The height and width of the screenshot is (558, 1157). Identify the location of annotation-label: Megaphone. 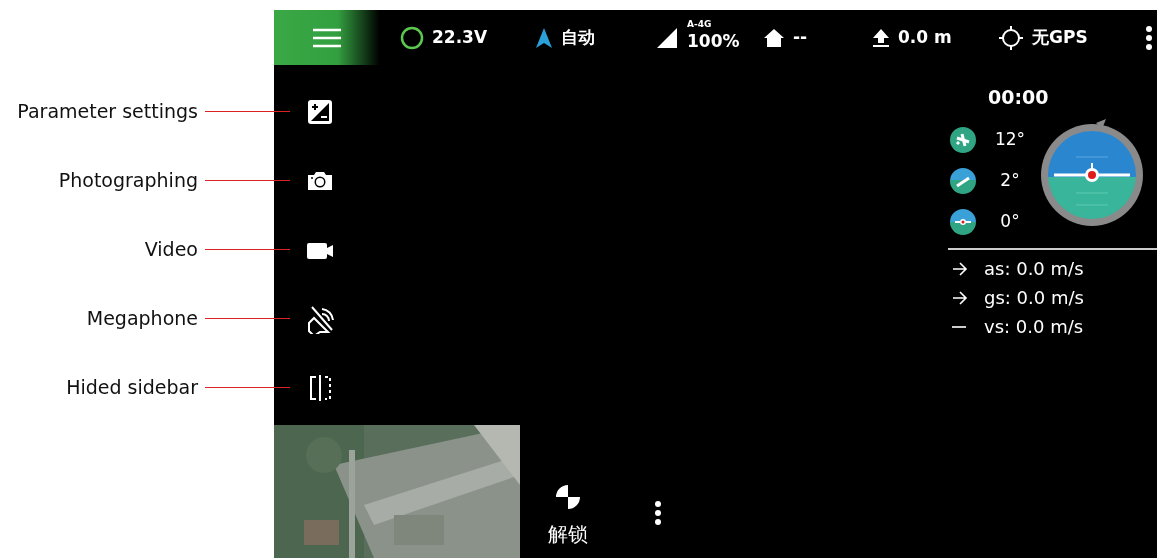
(142, 319).